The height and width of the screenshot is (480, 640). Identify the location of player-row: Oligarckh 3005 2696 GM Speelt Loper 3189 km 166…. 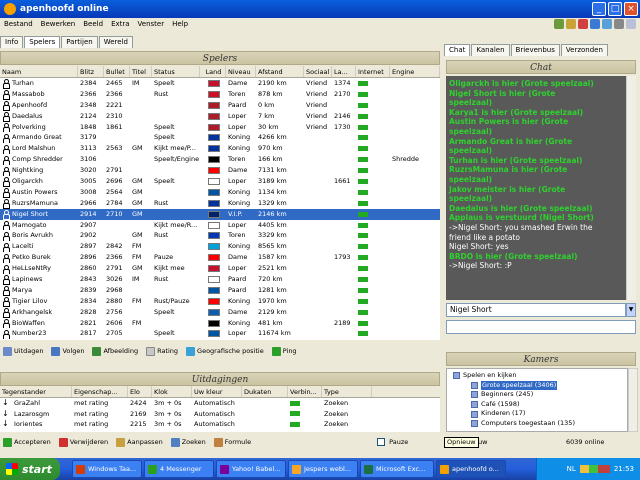
(220, 181).